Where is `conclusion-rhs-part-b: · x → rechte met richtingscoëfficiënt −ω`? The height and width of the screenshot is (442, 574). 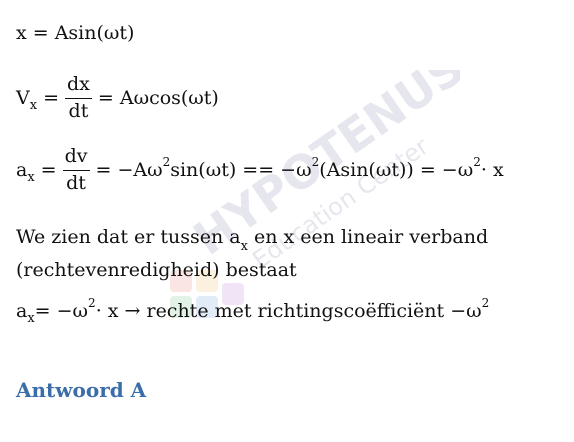
conclusion-rhs-part-b: · x → rechte met richtingscoëfficiënt −ω is located at coordinates (288, 311).